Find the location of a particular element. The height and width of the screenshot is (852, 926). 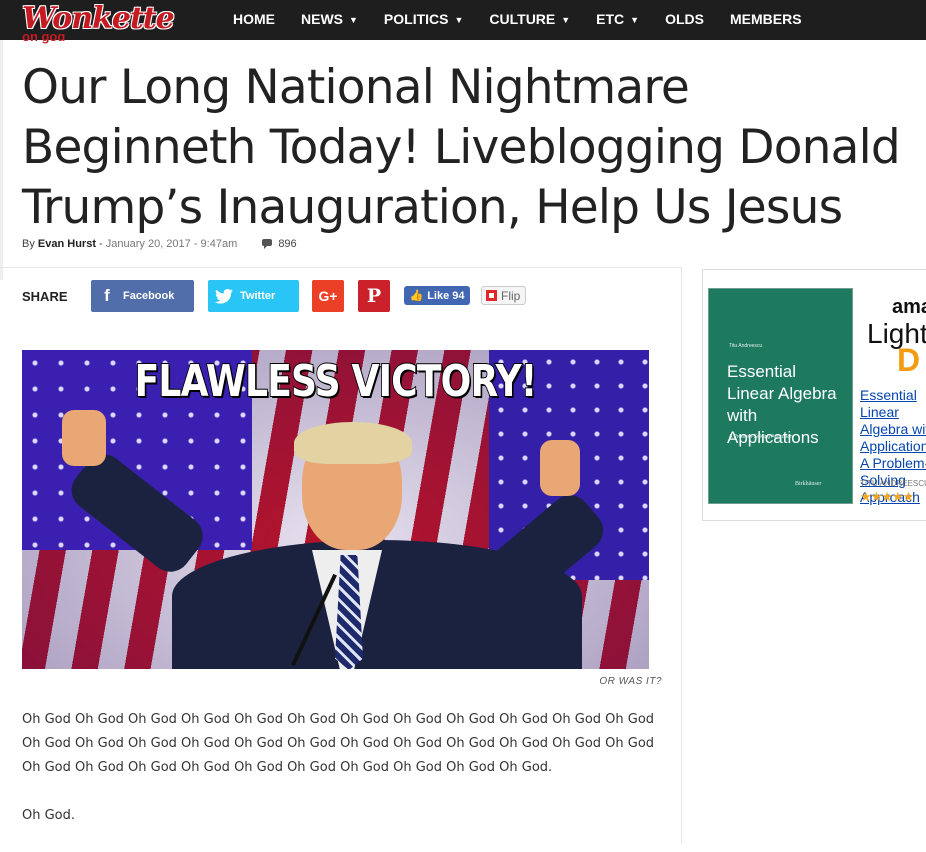

ad-author: TITU ANDREESCU is located at coordinates (893, 483).